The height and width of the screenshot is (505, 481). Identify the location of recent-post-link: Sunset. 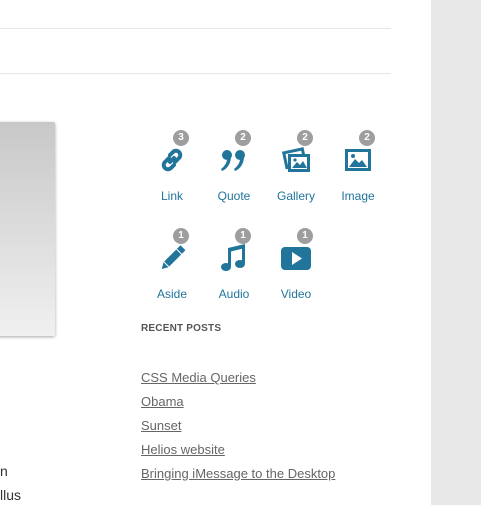
(161, 425).